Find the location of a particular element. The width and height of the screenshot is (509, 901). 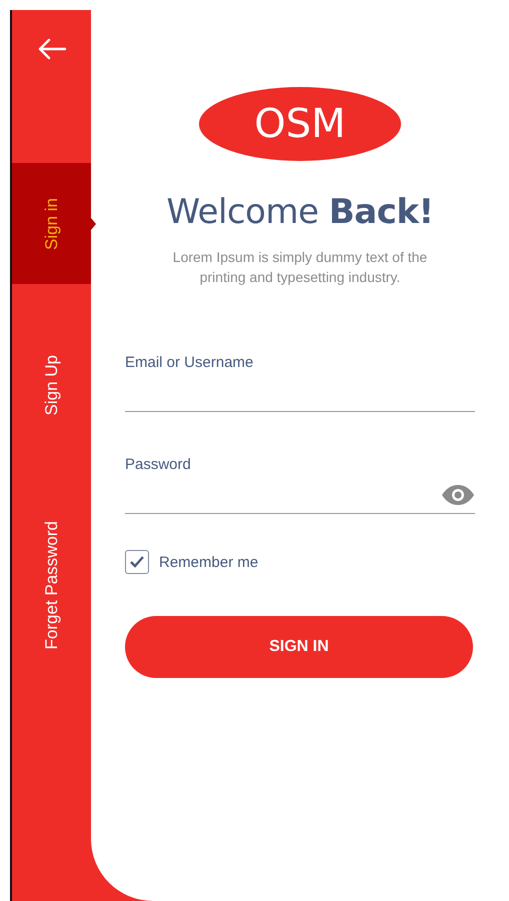

eye-icon is located at coordinates (458, 495).